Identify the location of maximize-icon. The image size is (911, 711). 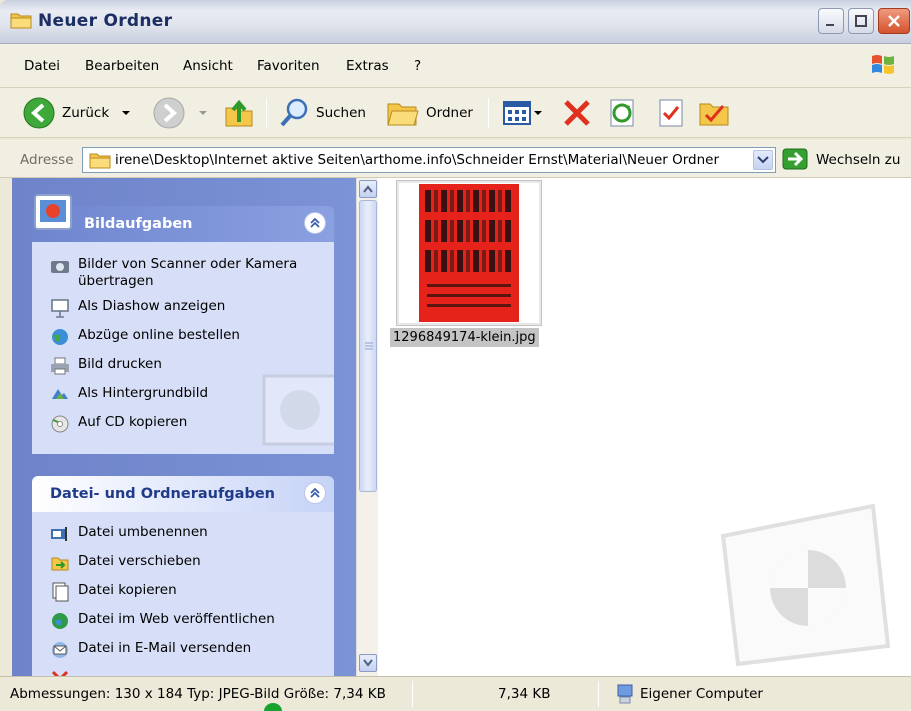
(861, 21).